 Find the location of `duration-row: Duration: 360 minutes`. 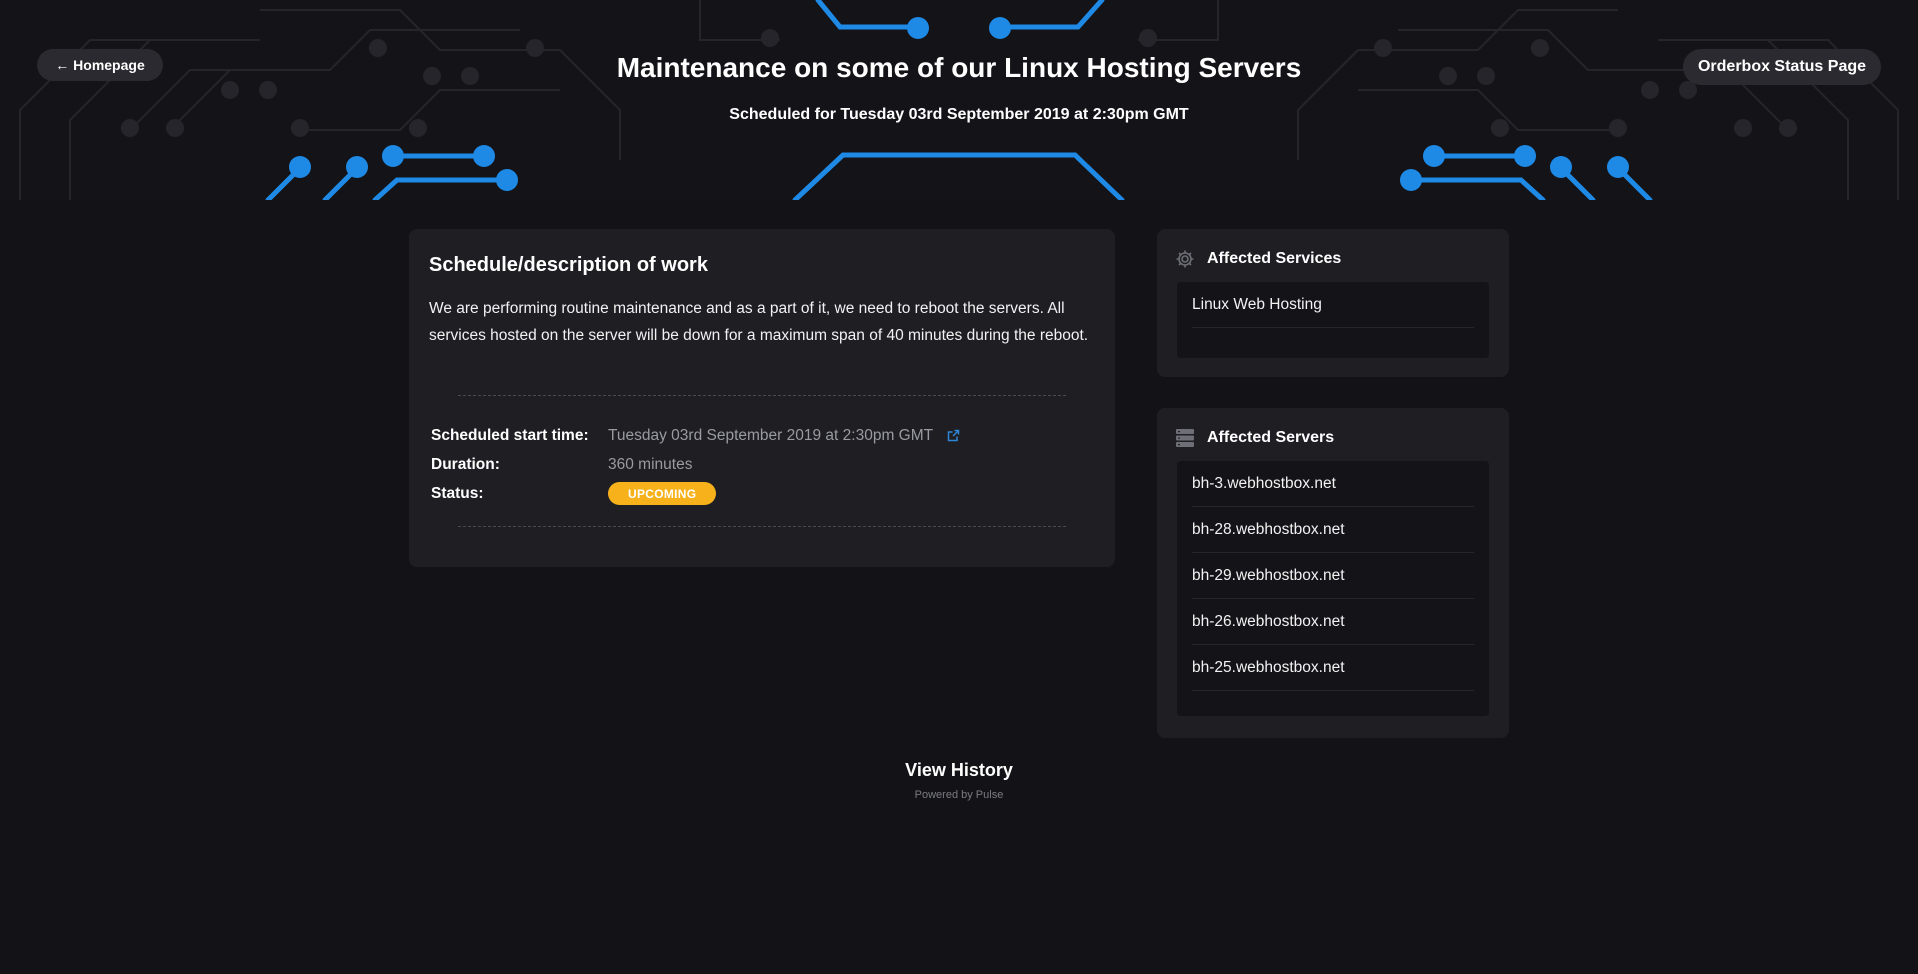

duration-row: Duration: 360 minutes is located at coordinates (695, 464).